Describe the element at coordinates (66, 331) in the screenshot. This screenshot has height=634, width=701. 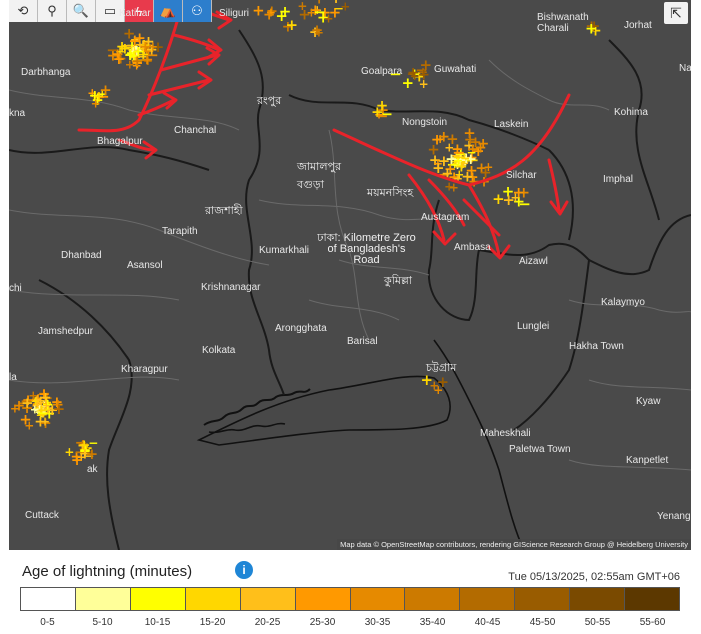
I see `place-label: Jamshedpur` at that location.